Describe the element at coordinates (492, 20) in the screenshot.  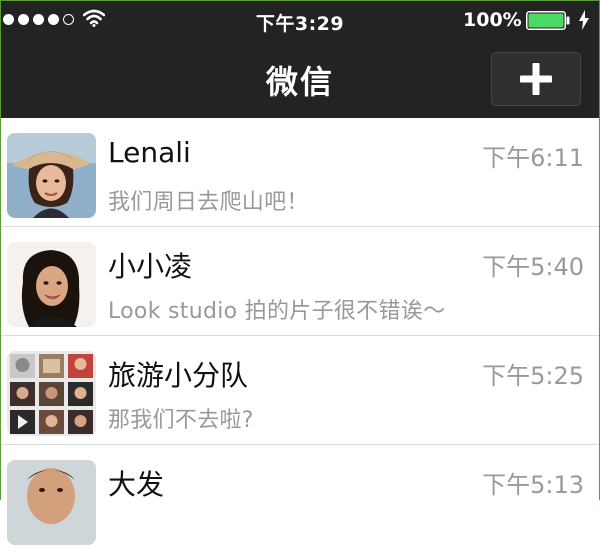
I see `battery-percent: 100%` at that location.